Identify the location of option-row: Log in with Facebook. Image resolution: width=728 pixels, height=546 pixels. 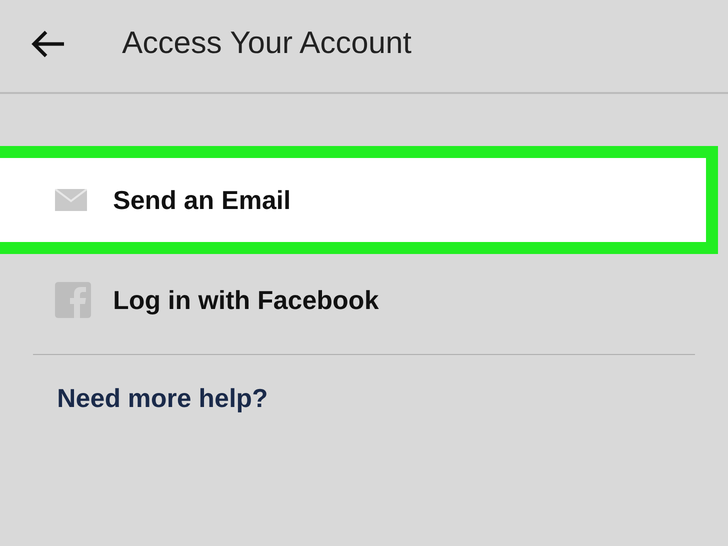
(359, 300).